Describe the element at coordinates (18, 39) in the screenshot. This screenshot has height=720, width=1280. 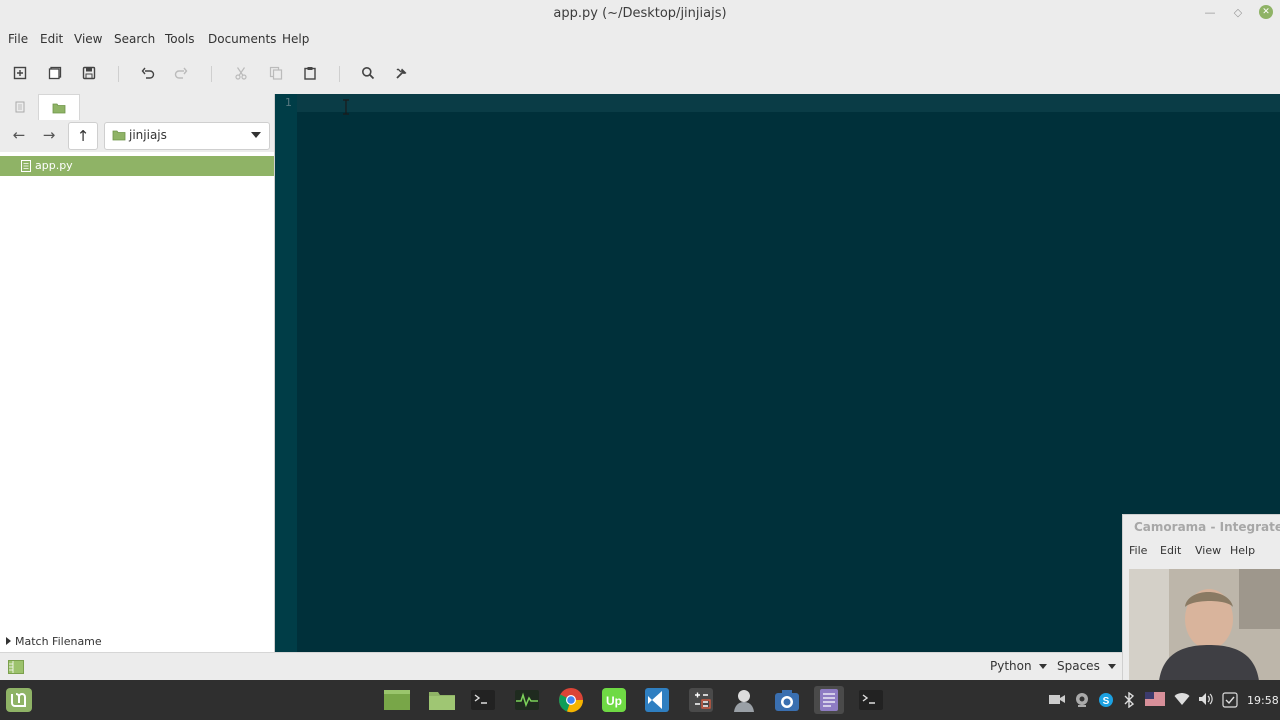
I see `menu-file: File` at that location.